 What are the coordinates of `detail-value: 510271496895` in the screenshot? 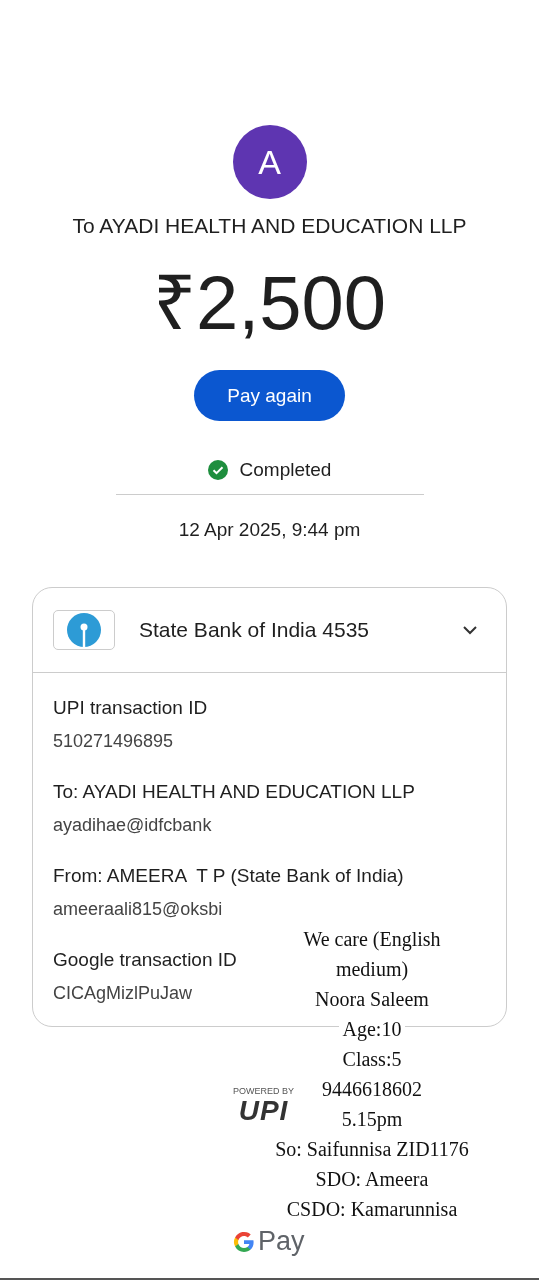 It's located at (113, 741).